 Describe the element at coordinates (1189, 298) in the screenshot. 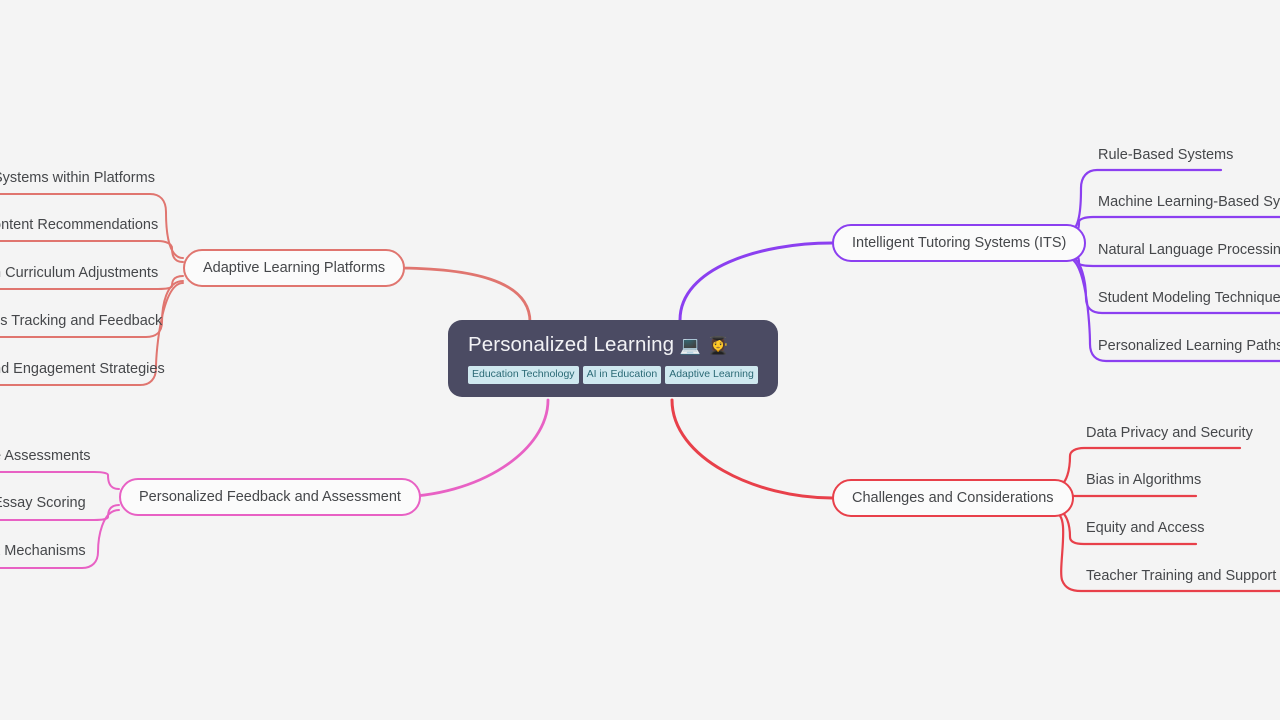

I see `leaf-its-student-modeling-techniques: Student Modeling Techniques` at that location.